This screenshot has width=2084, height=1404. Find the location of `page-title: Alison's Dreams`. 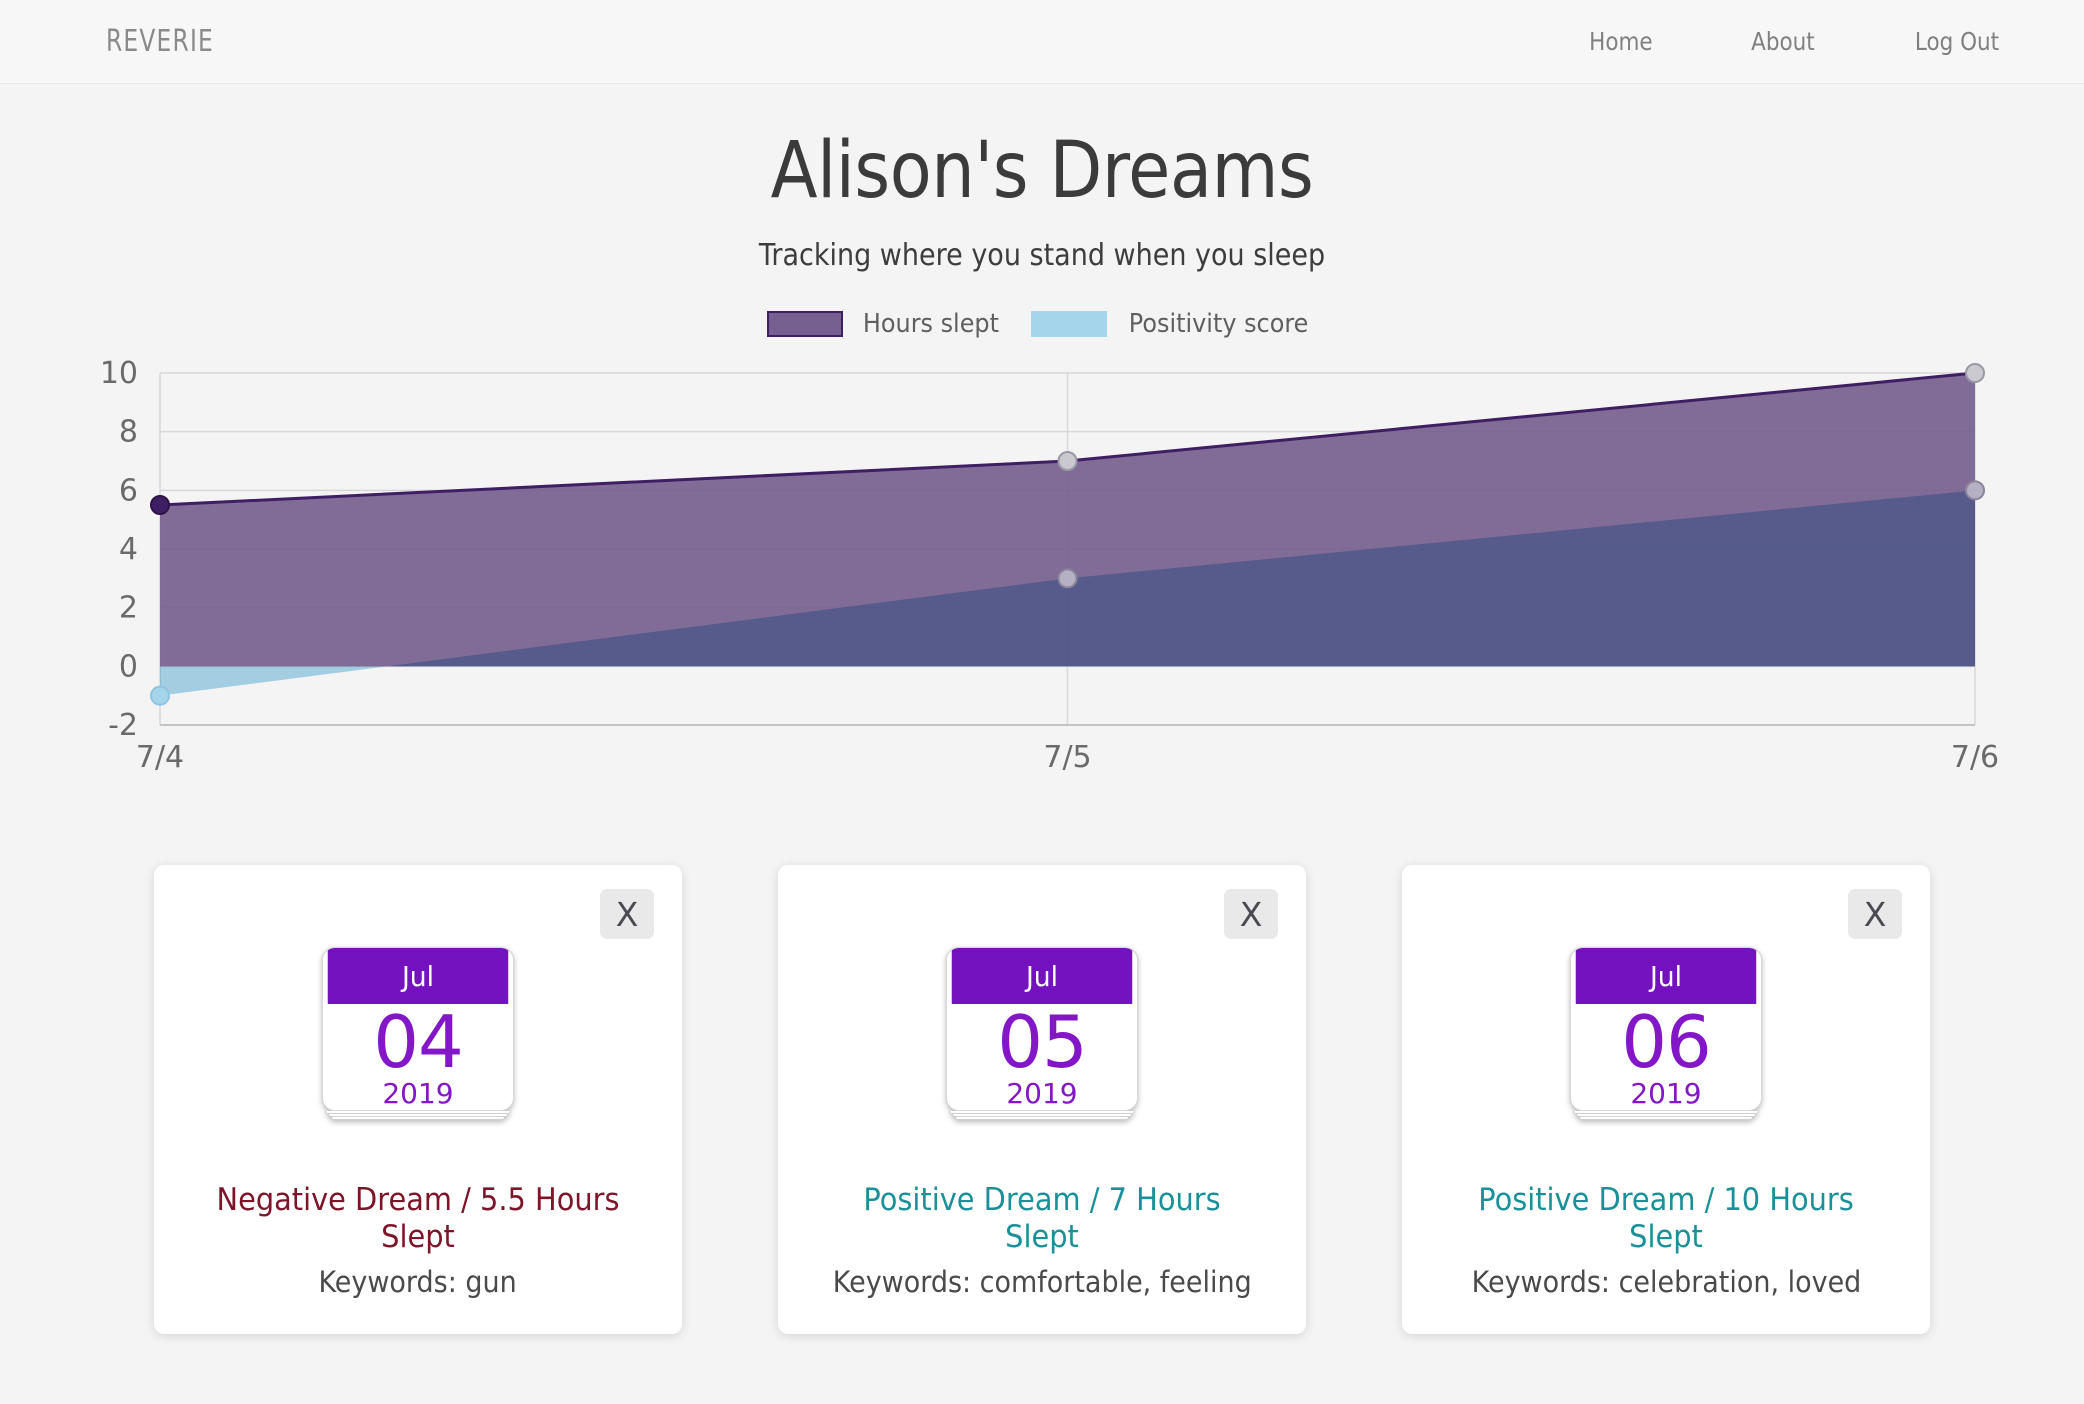

page-title: Alison's Dreams is located at coordinates (1042, 171).